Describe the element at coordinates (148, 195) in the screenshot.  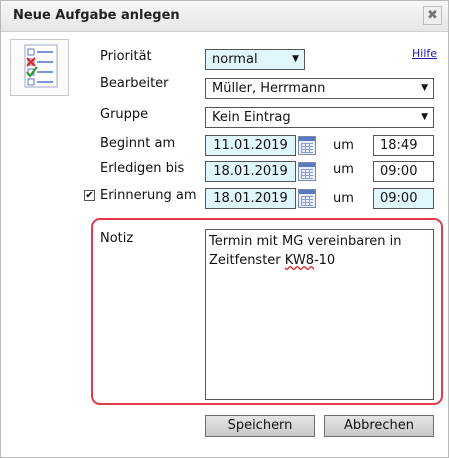
I see `reminder-label: Erinnerung am` at that location.